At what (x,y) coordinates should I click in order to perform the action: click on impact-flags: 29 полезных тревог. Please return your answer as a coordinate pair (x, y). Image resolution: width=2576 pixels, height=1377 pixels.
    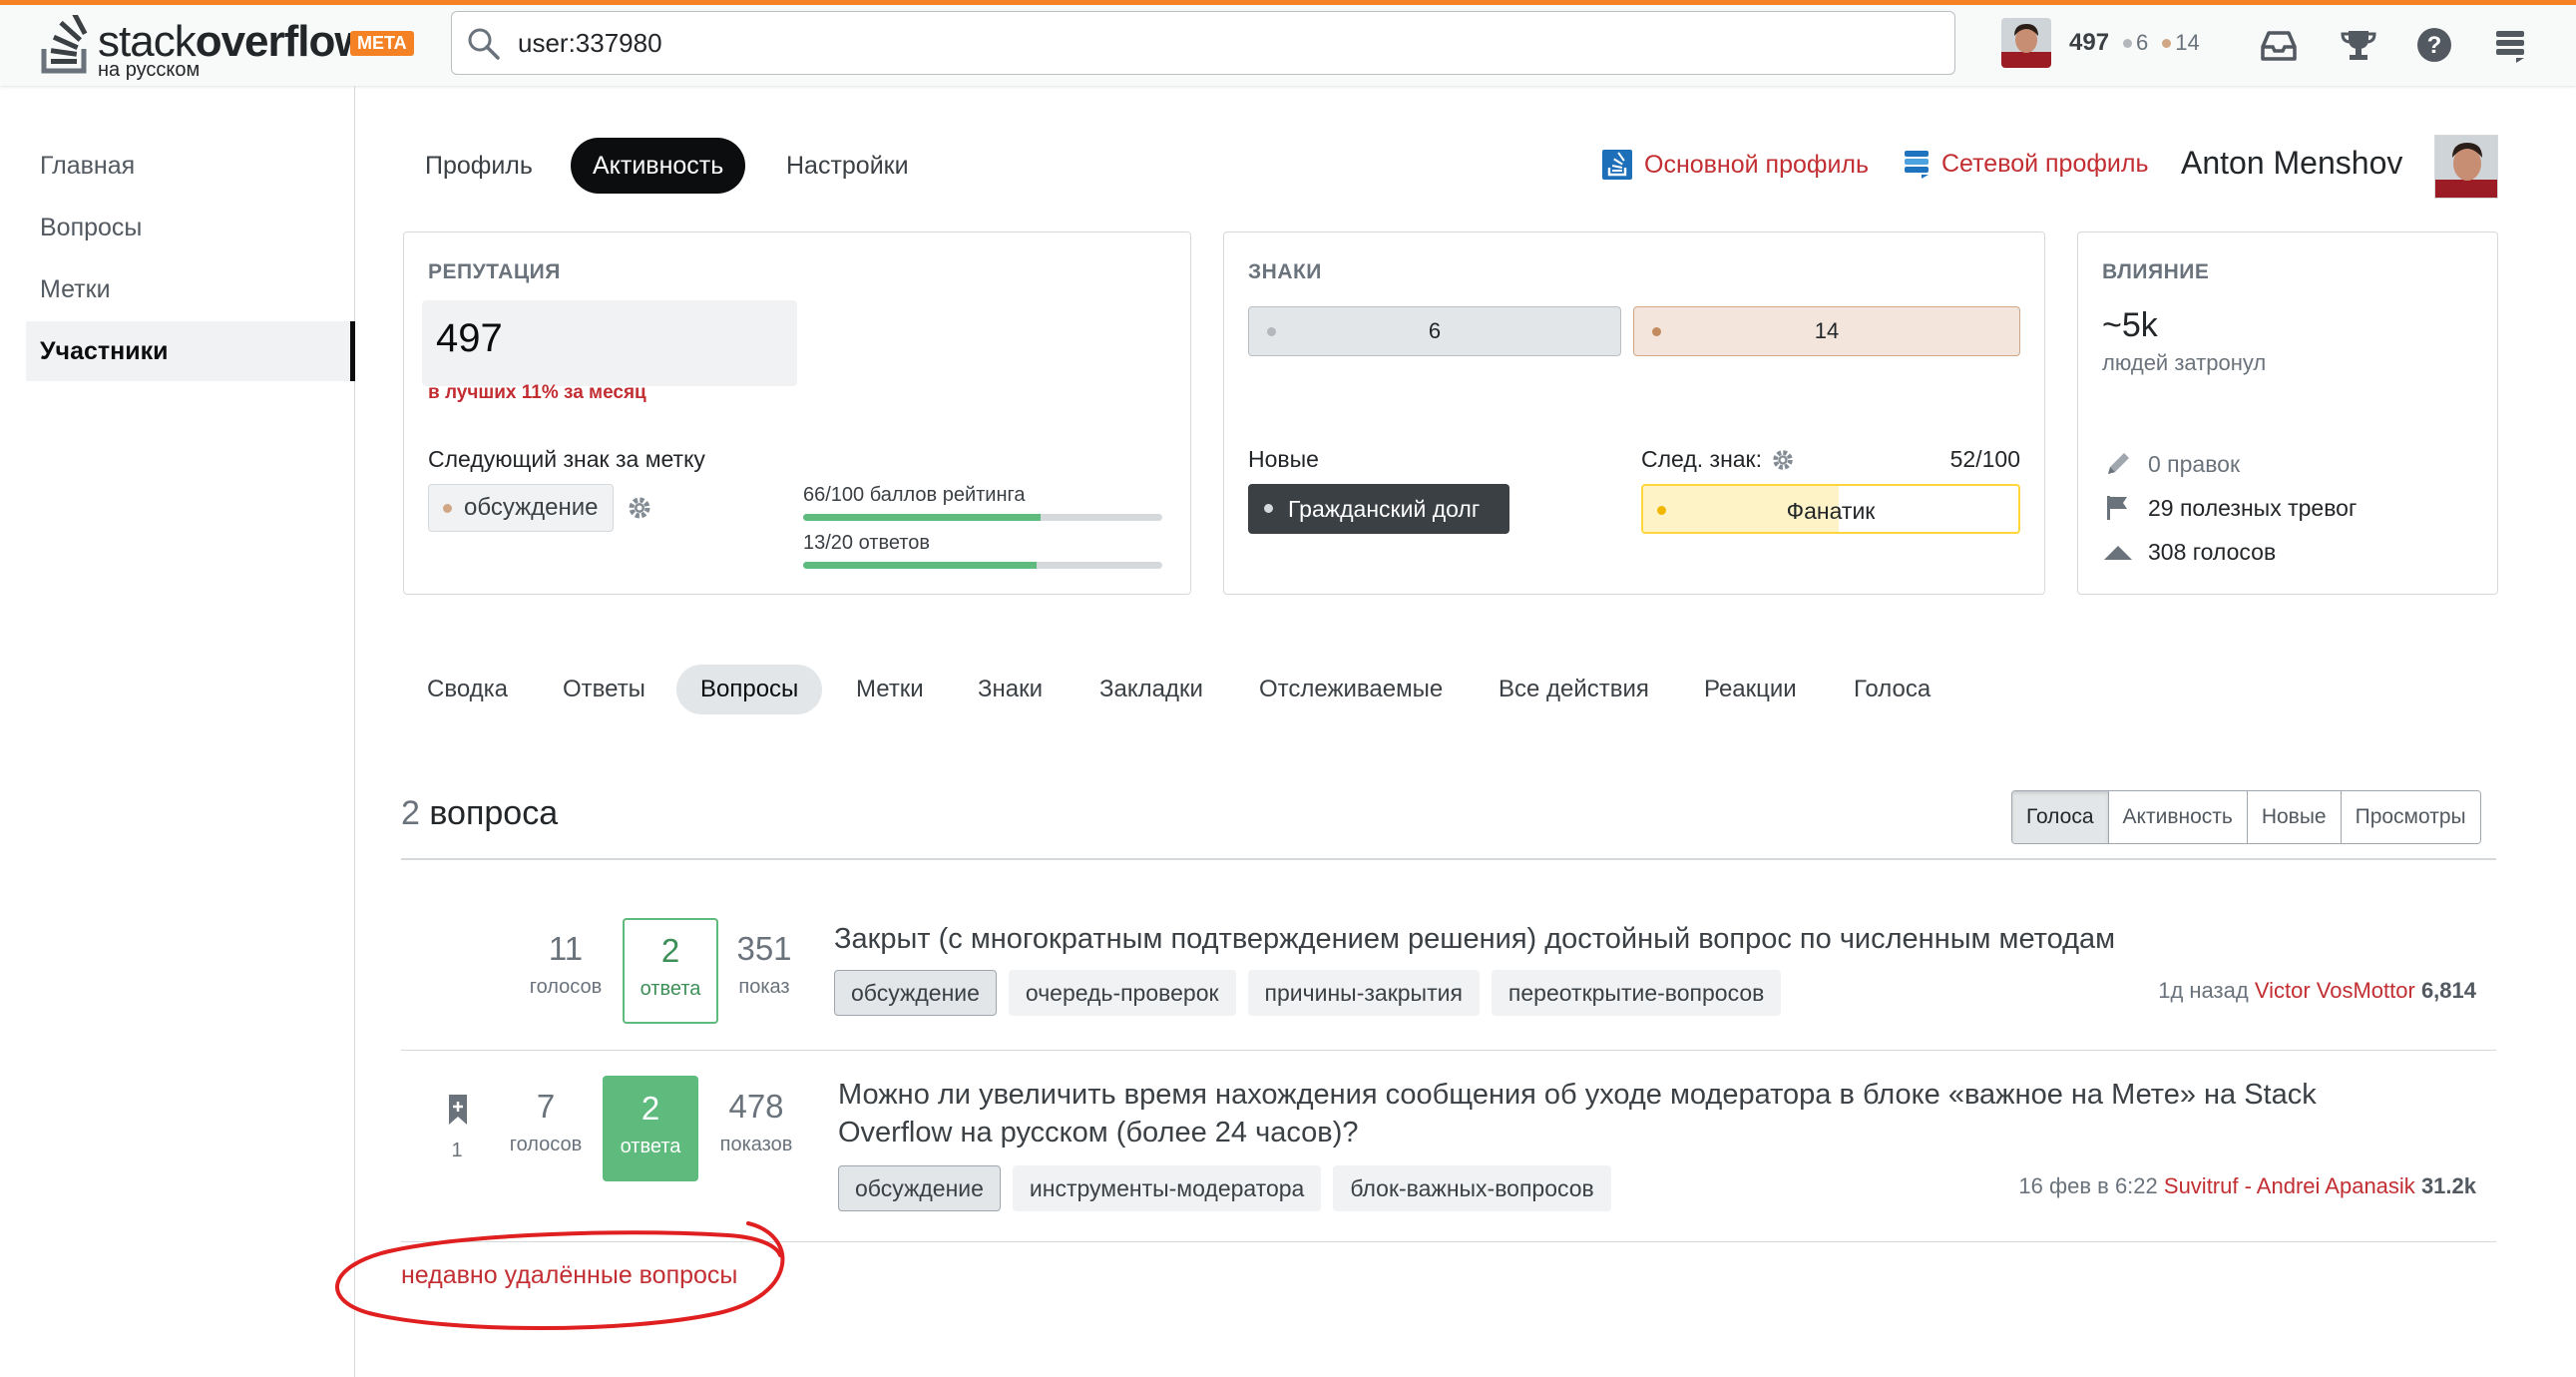
    Looking at the image, I should click on (2229, 508).